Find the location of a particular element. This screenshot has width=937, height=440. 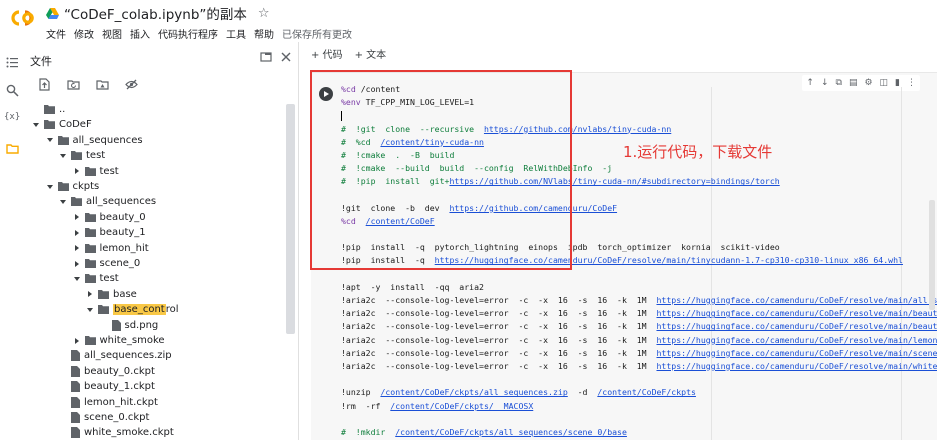

hide-files-icon is located at coordinates (131, 84).